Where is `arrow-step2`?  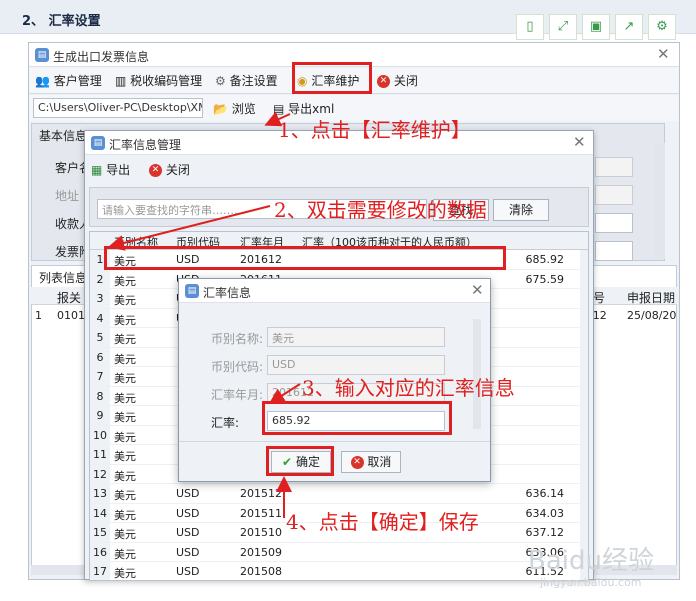 arrow-step2 is located at coordinates (189, 228).